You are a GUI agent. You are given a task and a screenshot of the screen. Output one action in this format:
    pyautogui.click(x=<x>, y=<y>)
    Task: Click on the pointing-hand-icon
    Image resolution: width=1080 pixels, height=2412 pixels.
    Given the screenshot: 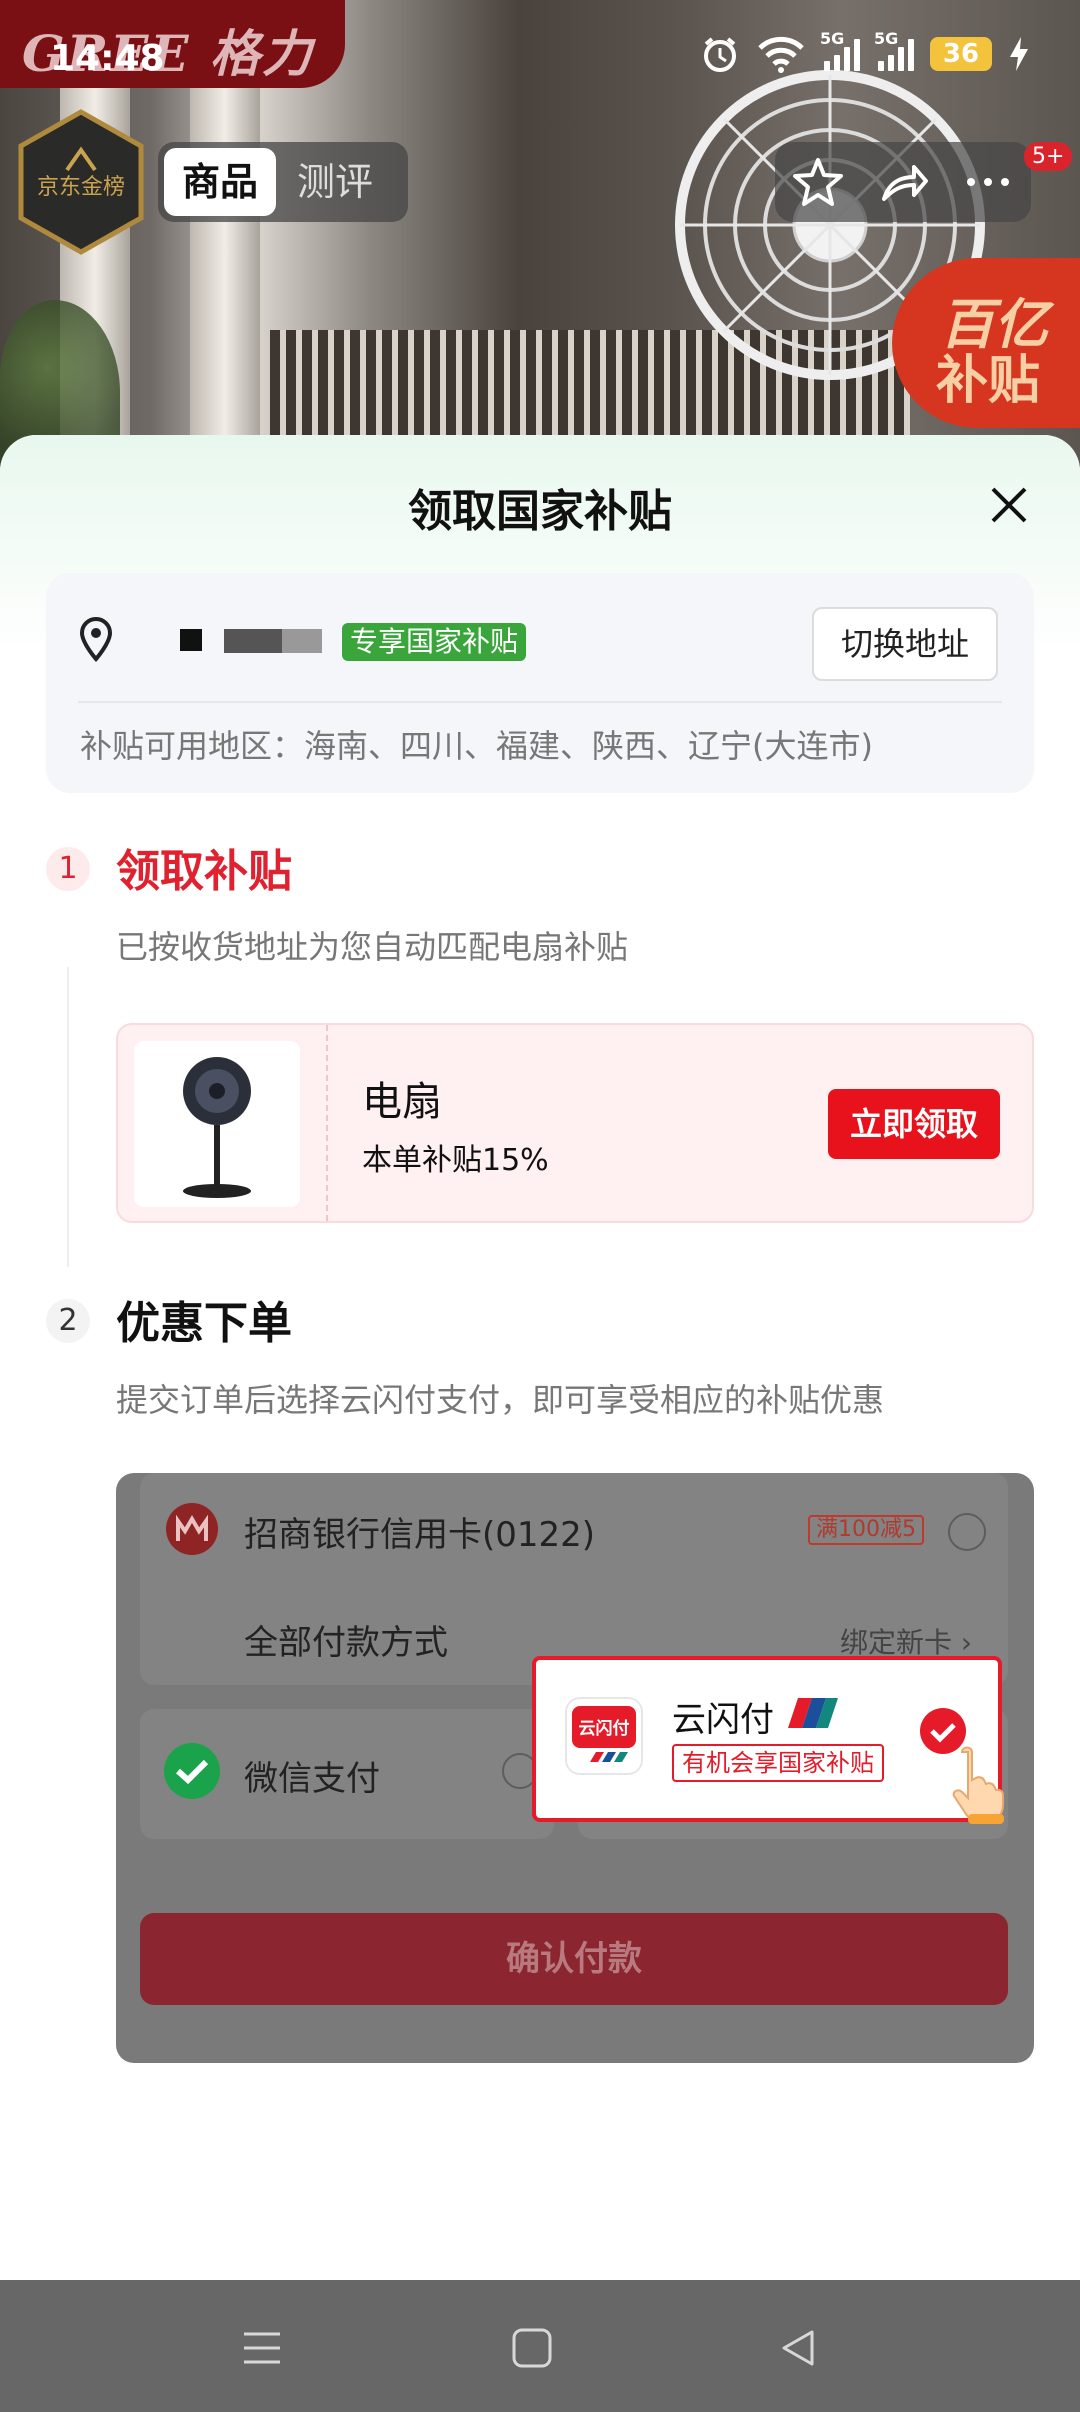 What is the action you would take?
    pyautogui.click(x=978, y=1785)
    